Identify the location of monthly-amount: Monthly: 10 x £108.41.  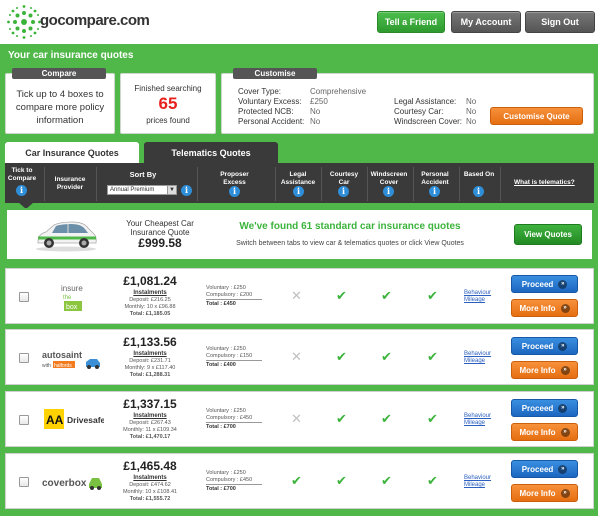
(150, 492).